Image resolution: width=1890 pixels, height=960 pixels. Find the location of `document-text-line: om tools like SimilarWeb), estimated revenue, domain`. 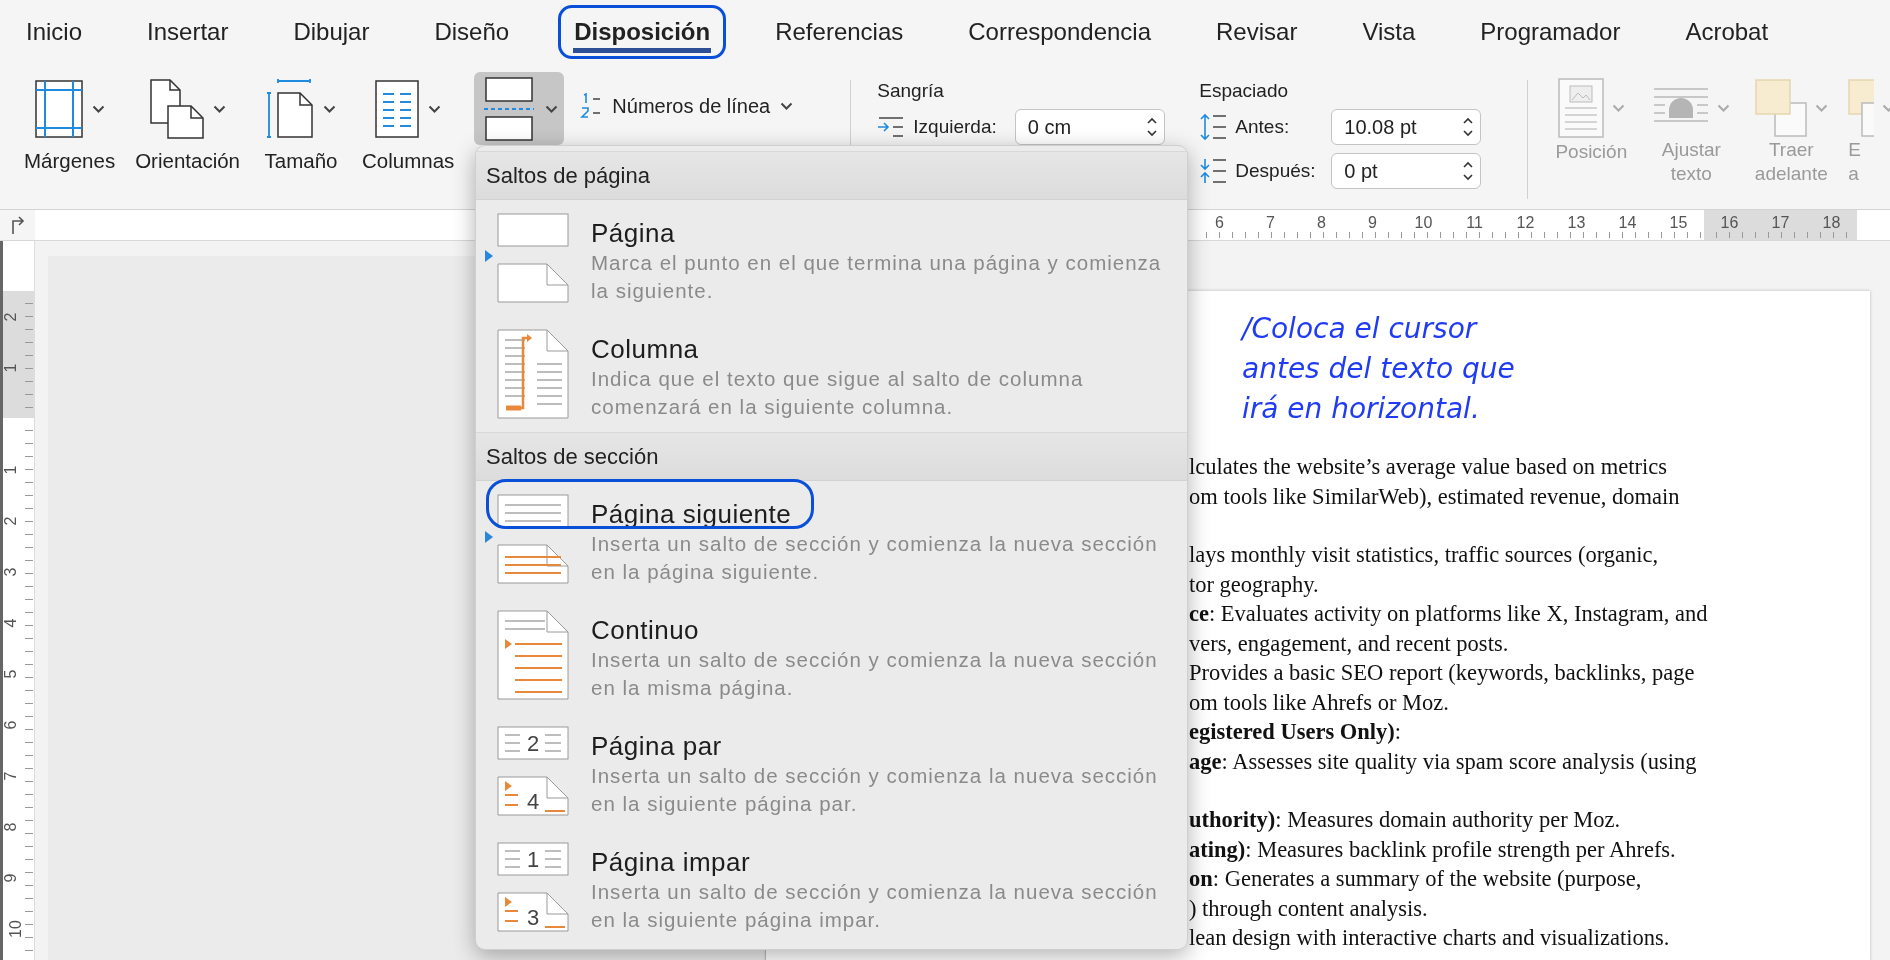

document-text-line: om tools like SimilarWeb), estimated revenue, domain is located at coordinates (1435, 496).